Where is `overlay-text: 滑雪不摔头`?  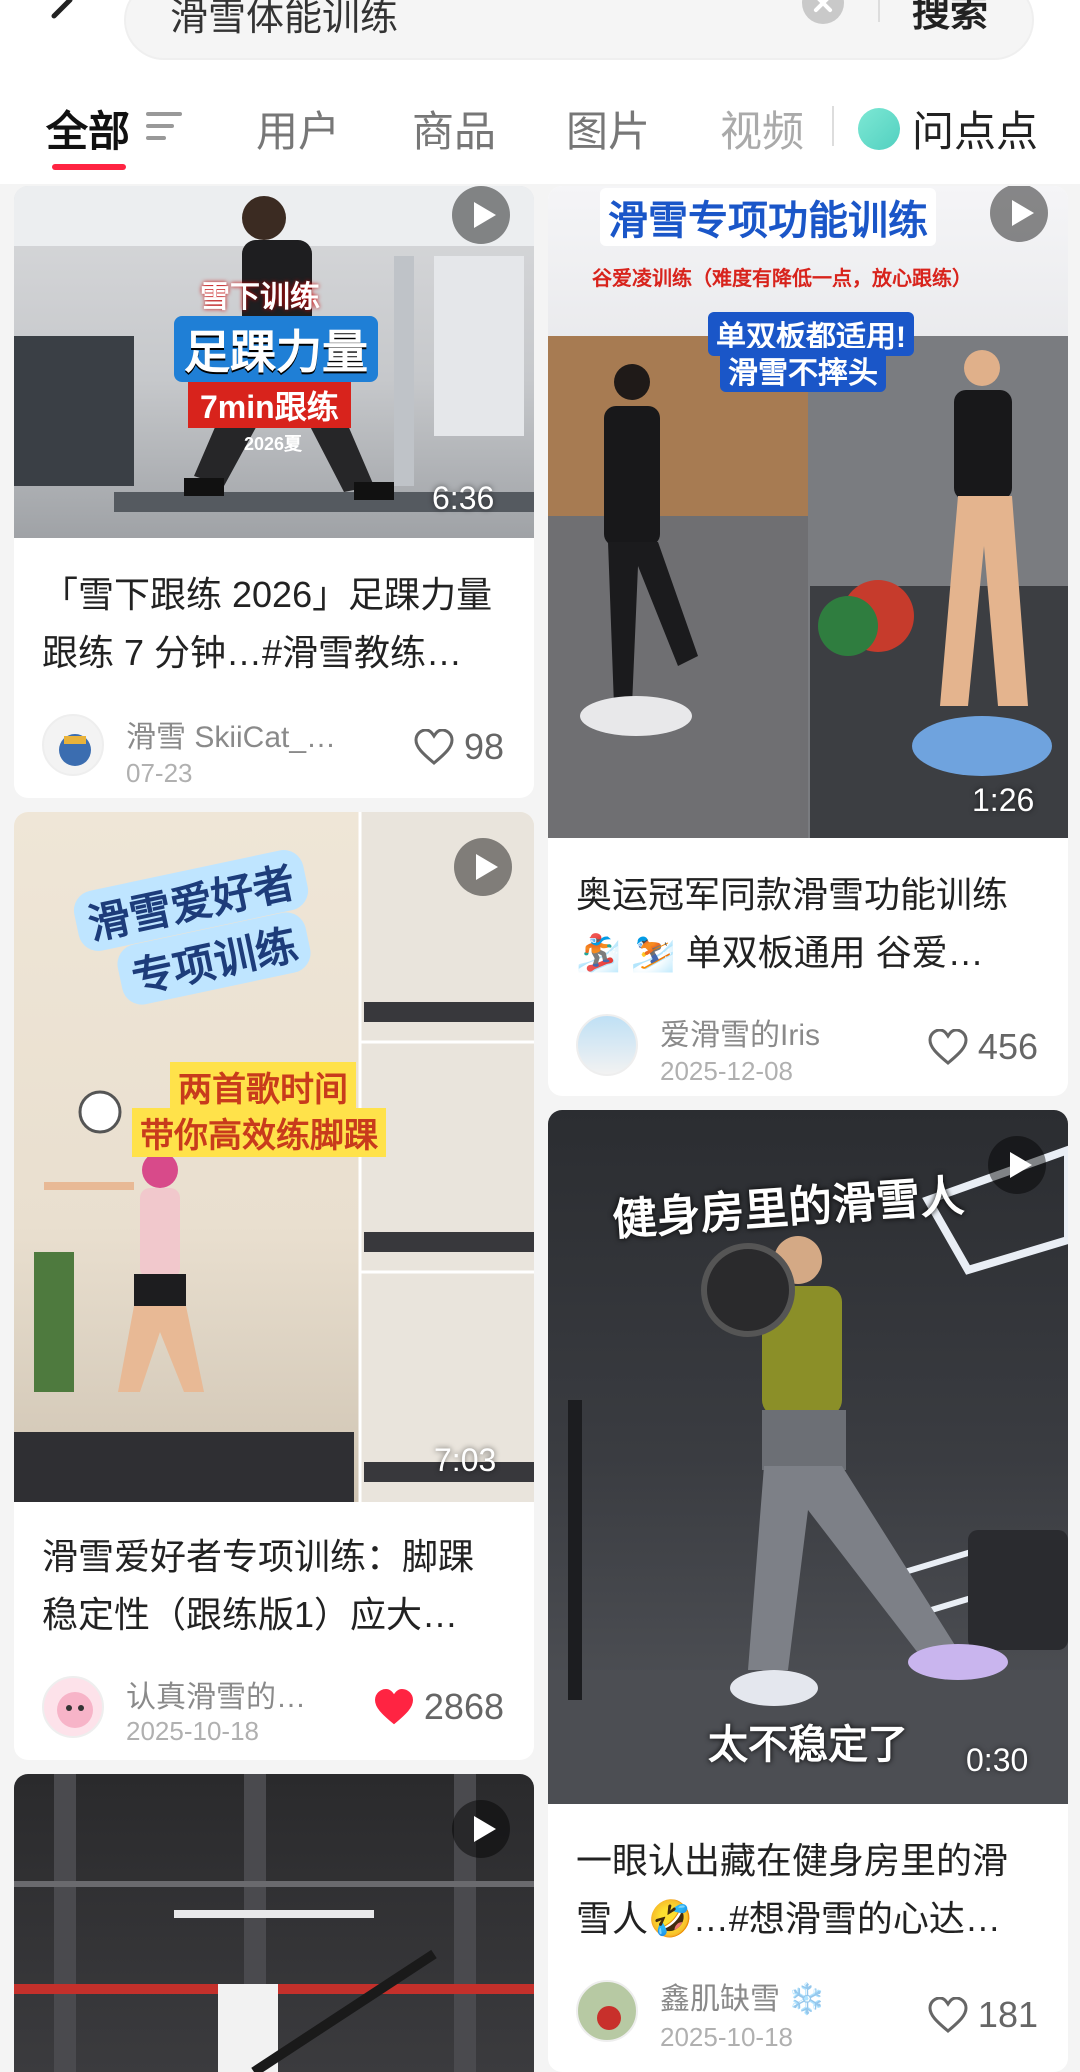 overlay-text: 滑雪不摔头 is located at coordinates (803, 370).